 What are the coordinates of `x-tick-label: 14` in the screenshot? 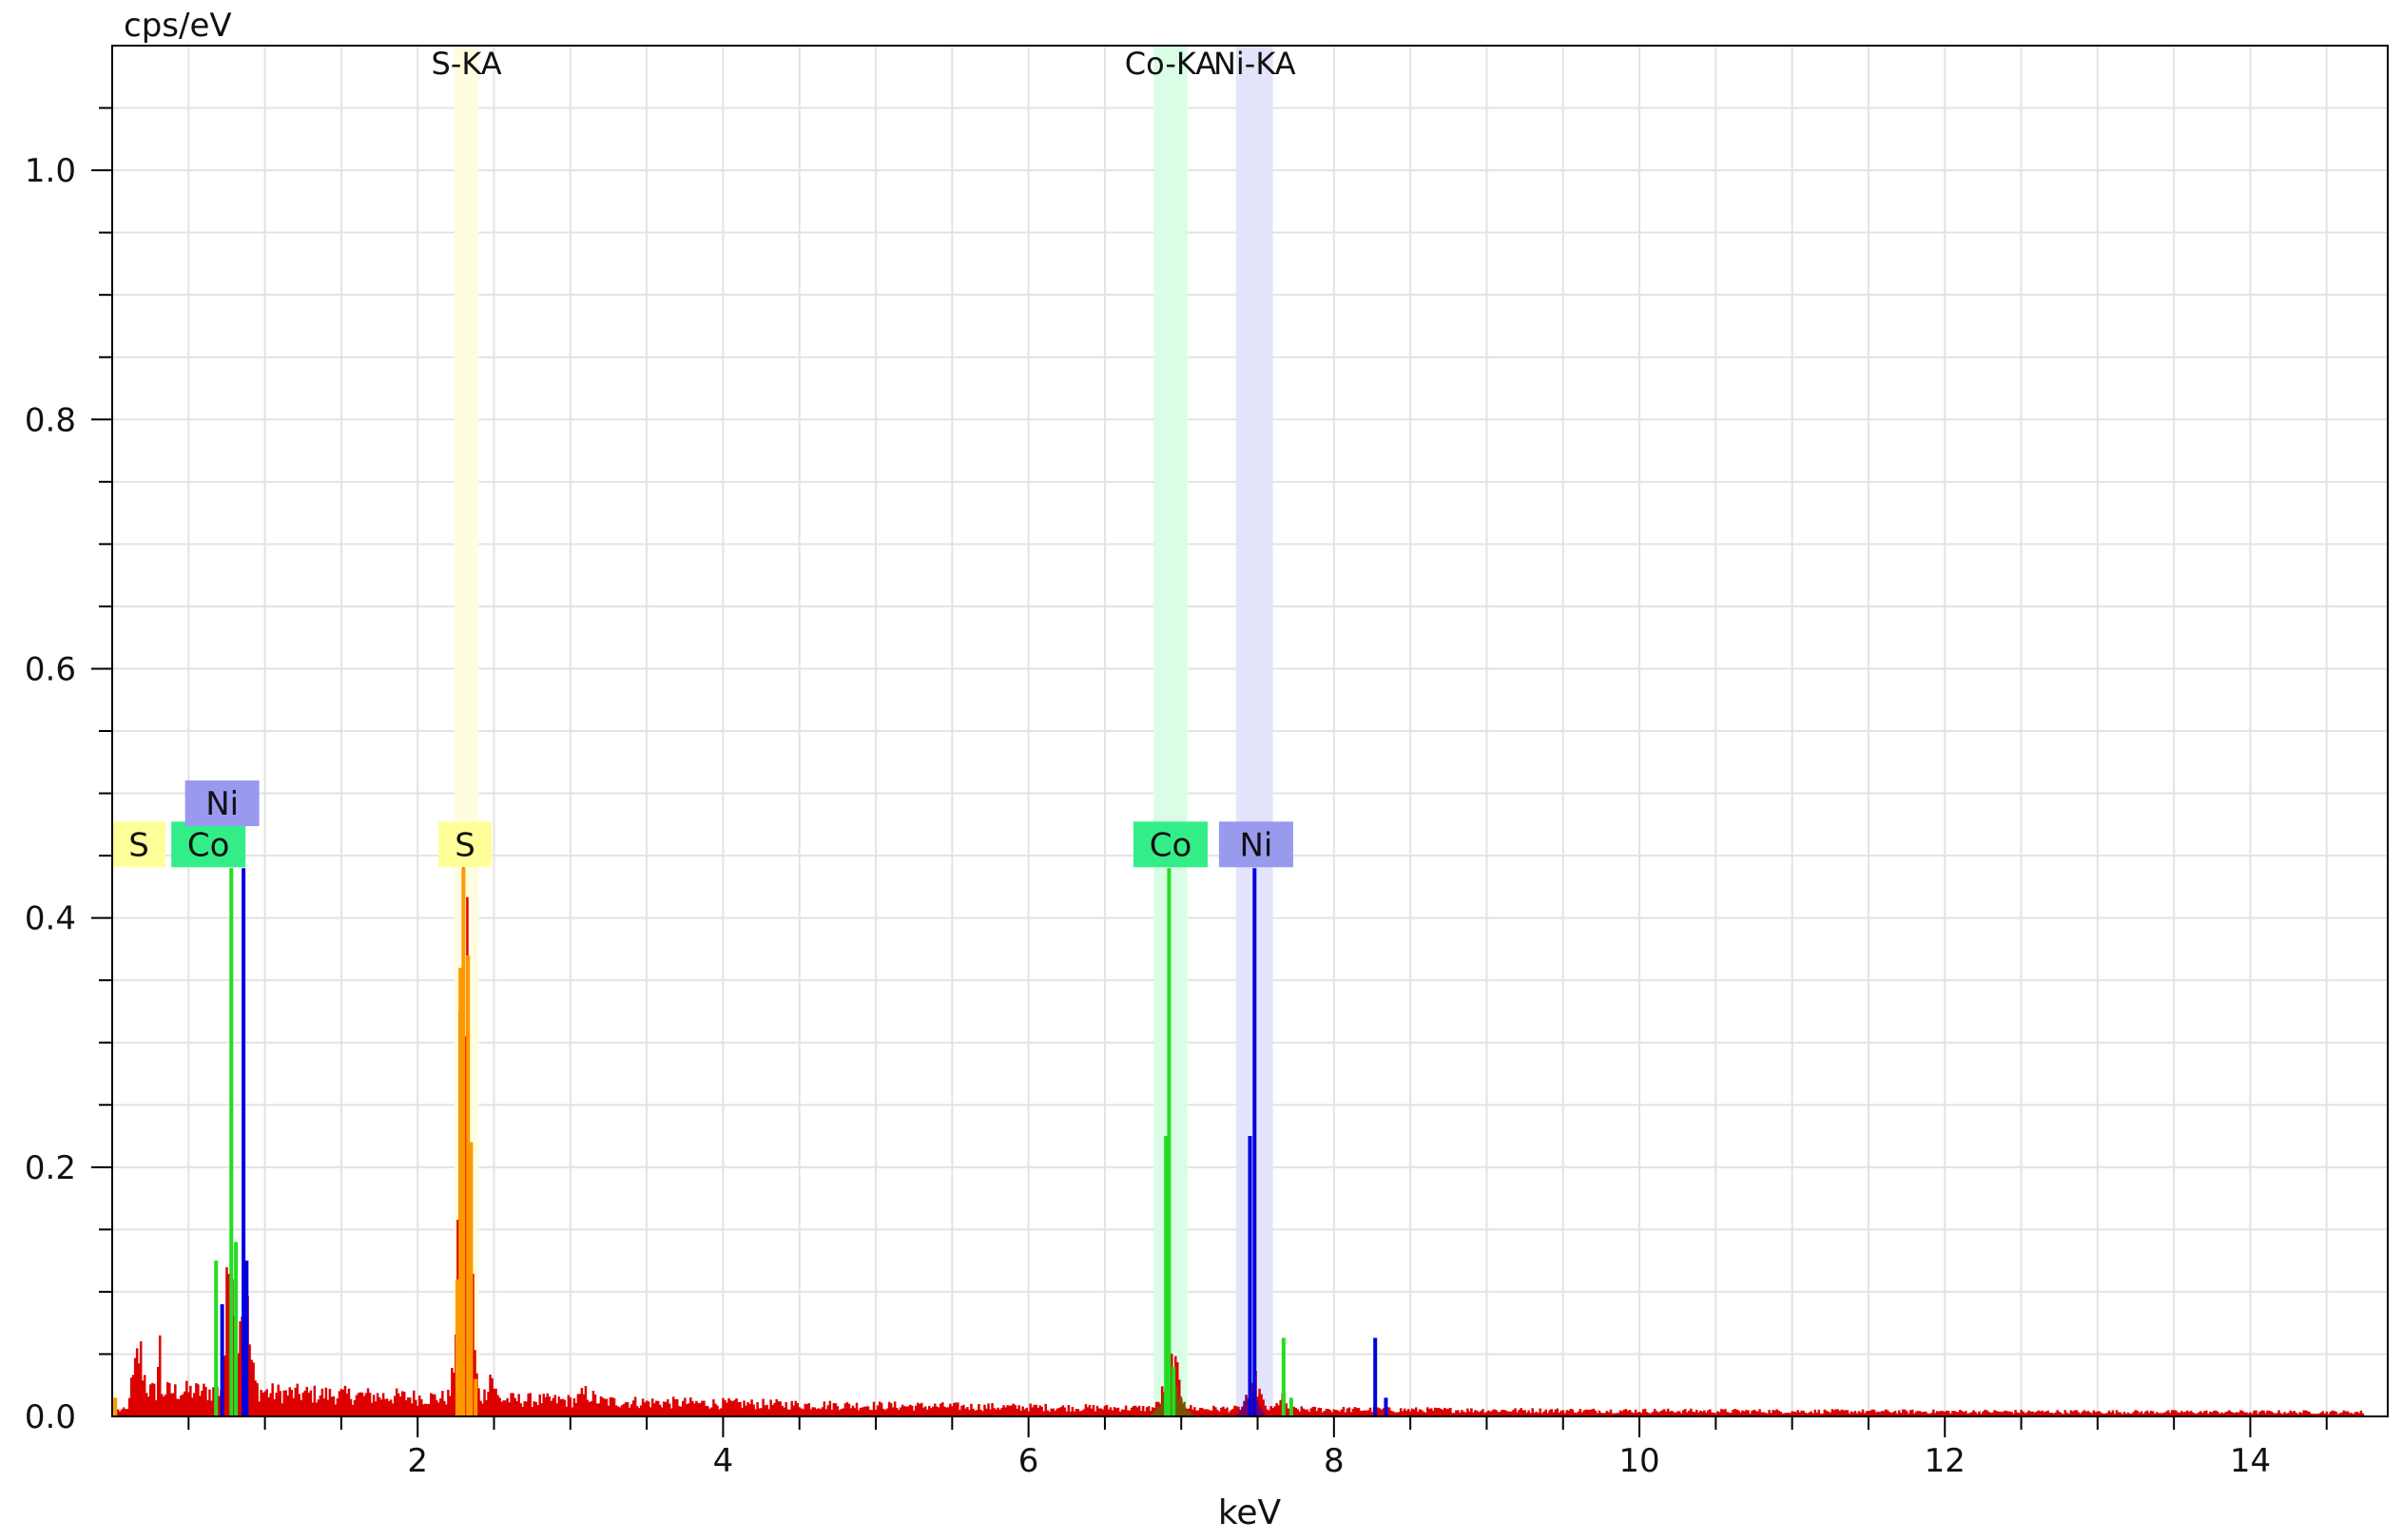 It's located at (2250, 1461).